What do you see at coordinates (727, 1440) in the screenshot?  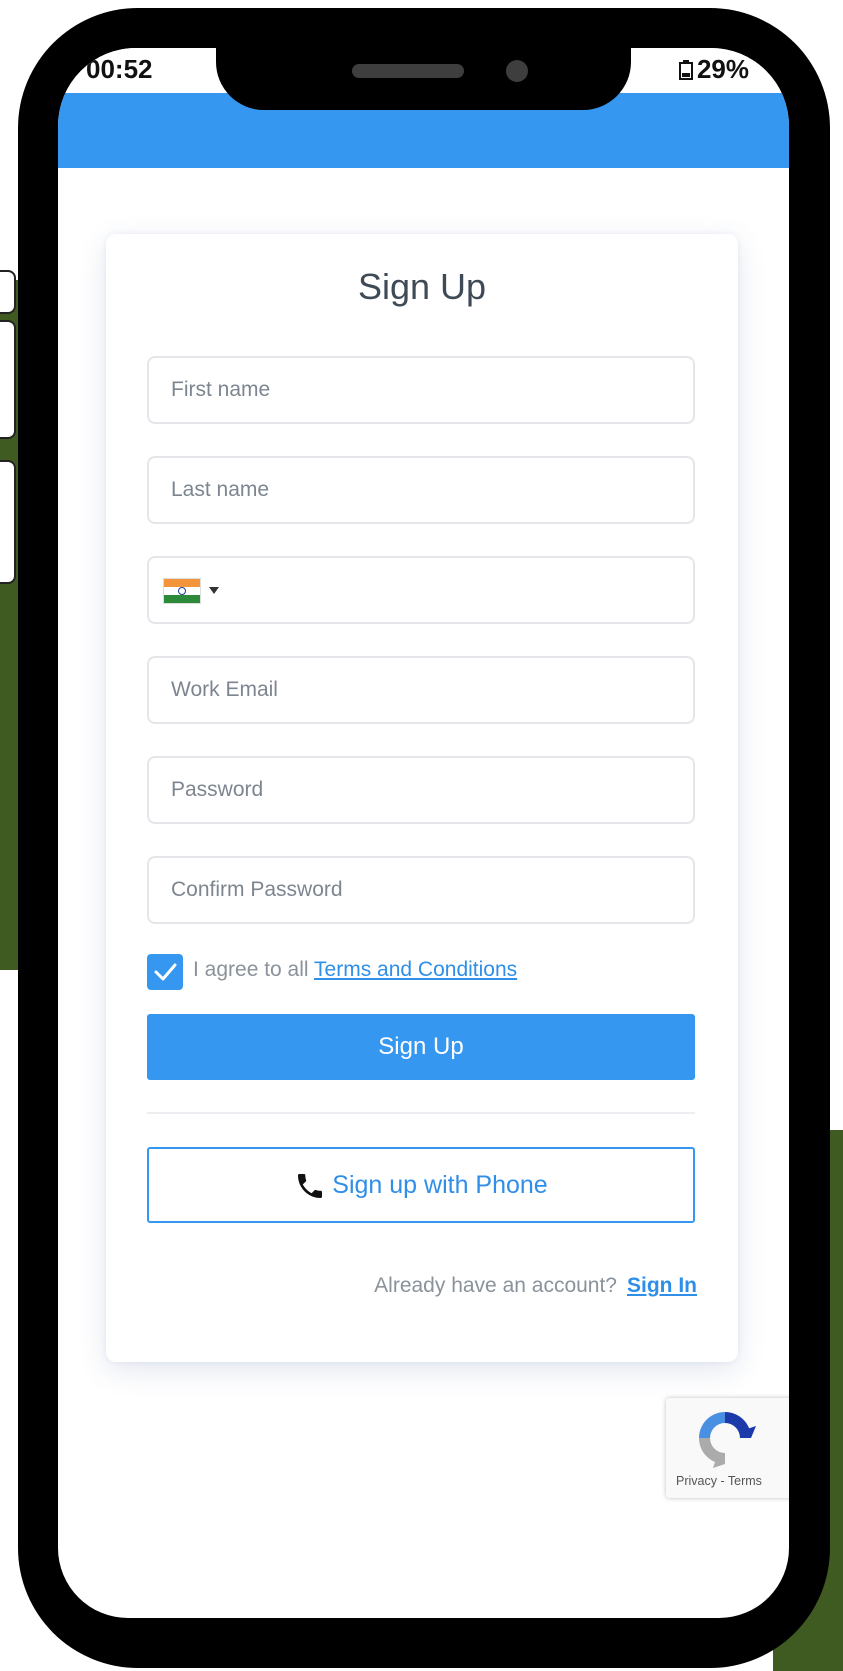 I see `recaptcha-logo-icon` at bounding box center [727, 1440].